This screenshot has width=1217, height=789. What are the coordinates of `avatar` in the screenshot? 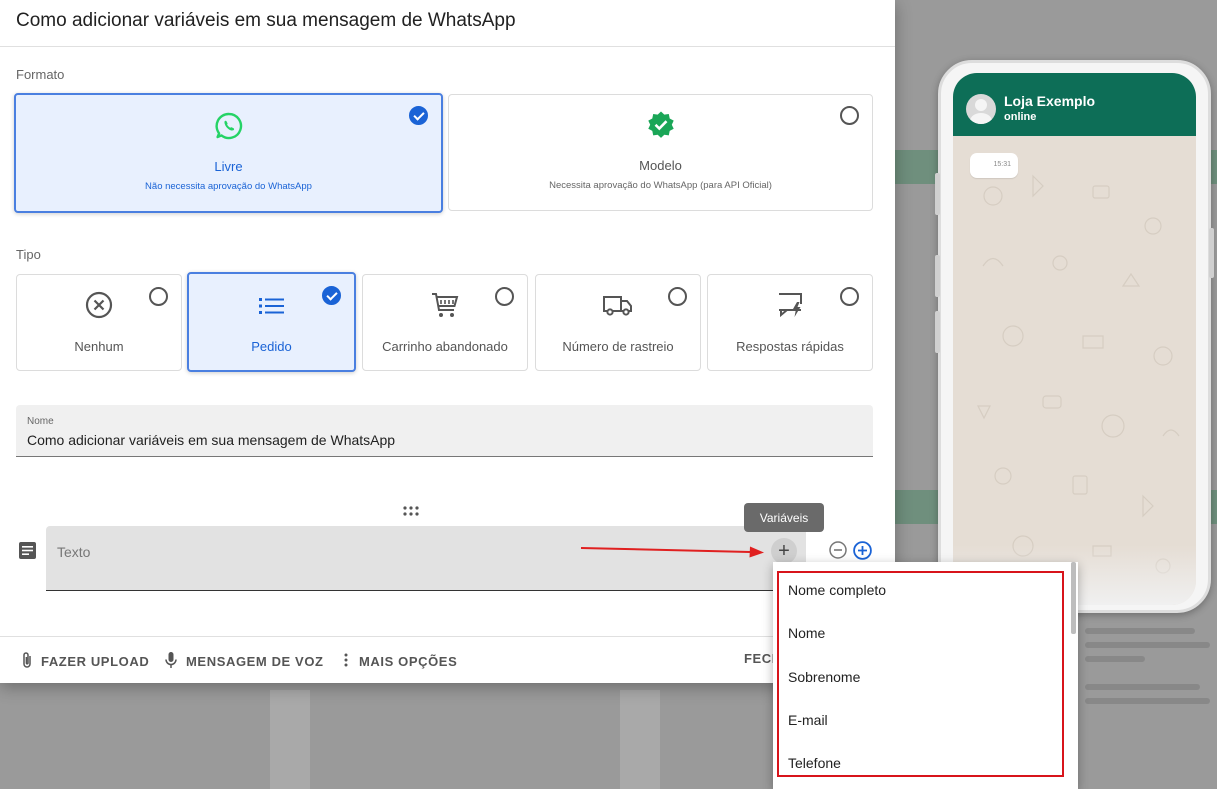 It's located at (981, 109).